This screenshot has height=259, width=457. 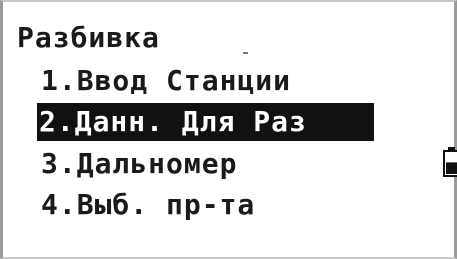 I want to click on menu-item-station-input: 1.Ввод Станции, so click(x=166, y=81).